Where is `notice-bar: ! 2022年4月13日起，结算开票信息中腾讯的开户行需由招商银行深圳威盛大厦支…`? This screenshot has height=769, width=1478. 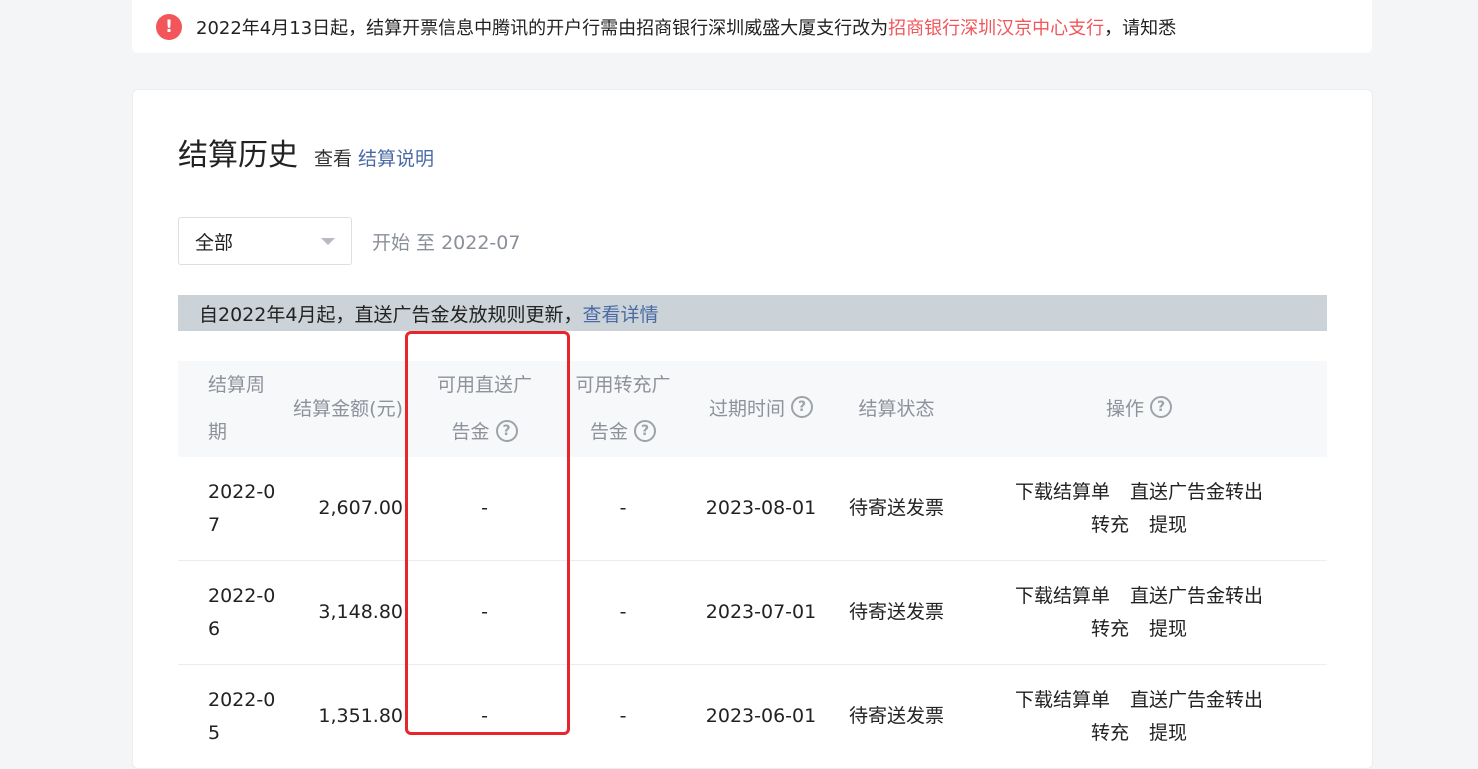 notice-bar: ! 2022年4月13日起，结算开票信息中腾讯的开户行需由招商银行深圳威盛大厦支… is located at coordinates (752, 26).